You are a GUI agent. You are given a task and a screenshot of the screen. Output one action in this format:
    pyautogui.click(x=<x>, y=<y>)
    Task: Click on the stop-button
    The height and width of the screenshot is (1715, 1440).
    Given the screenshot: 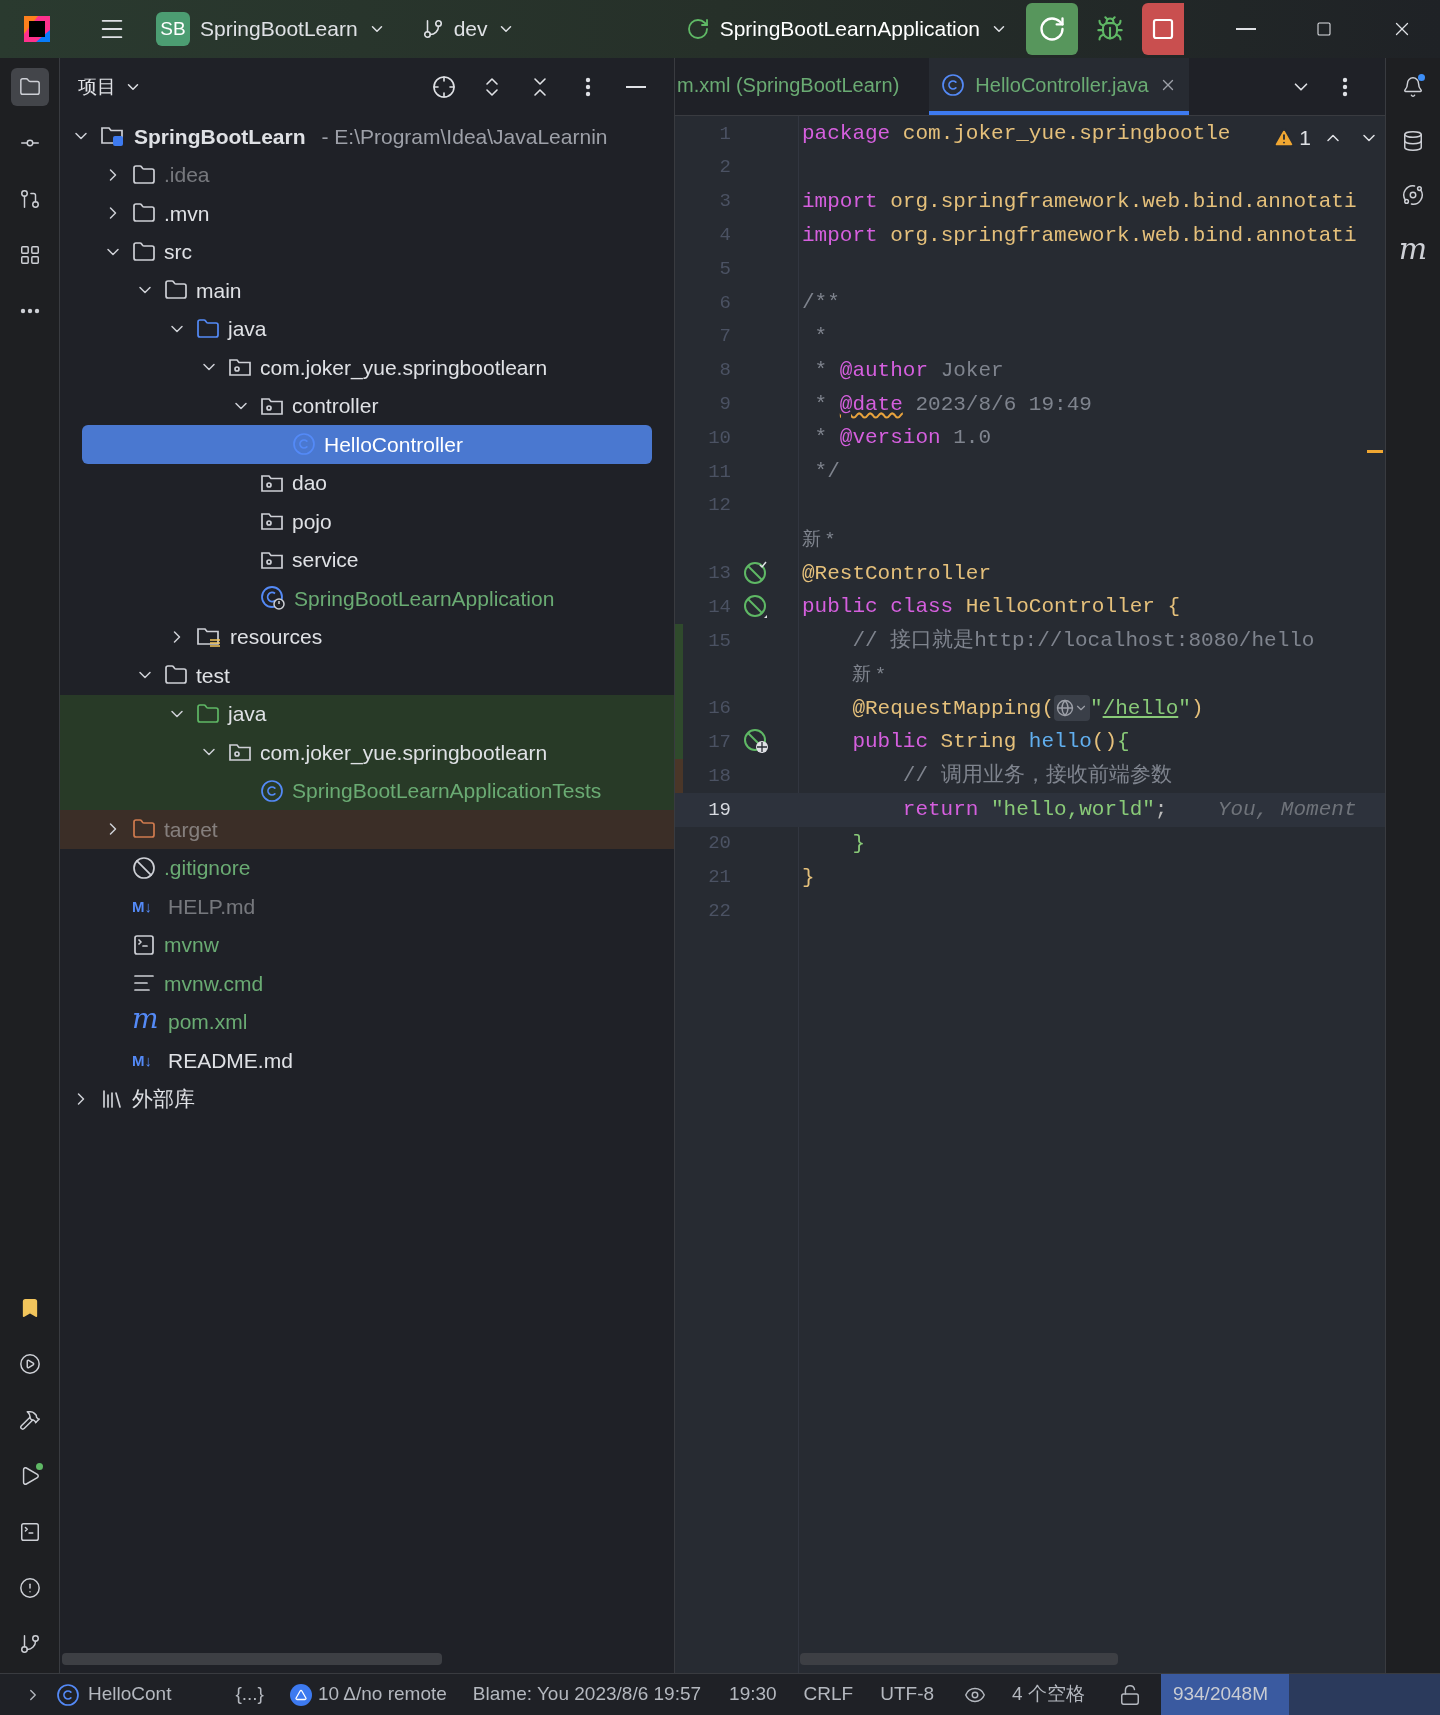 What is the action you would take?
    pyautogui.click(x=1163, y=29)
    